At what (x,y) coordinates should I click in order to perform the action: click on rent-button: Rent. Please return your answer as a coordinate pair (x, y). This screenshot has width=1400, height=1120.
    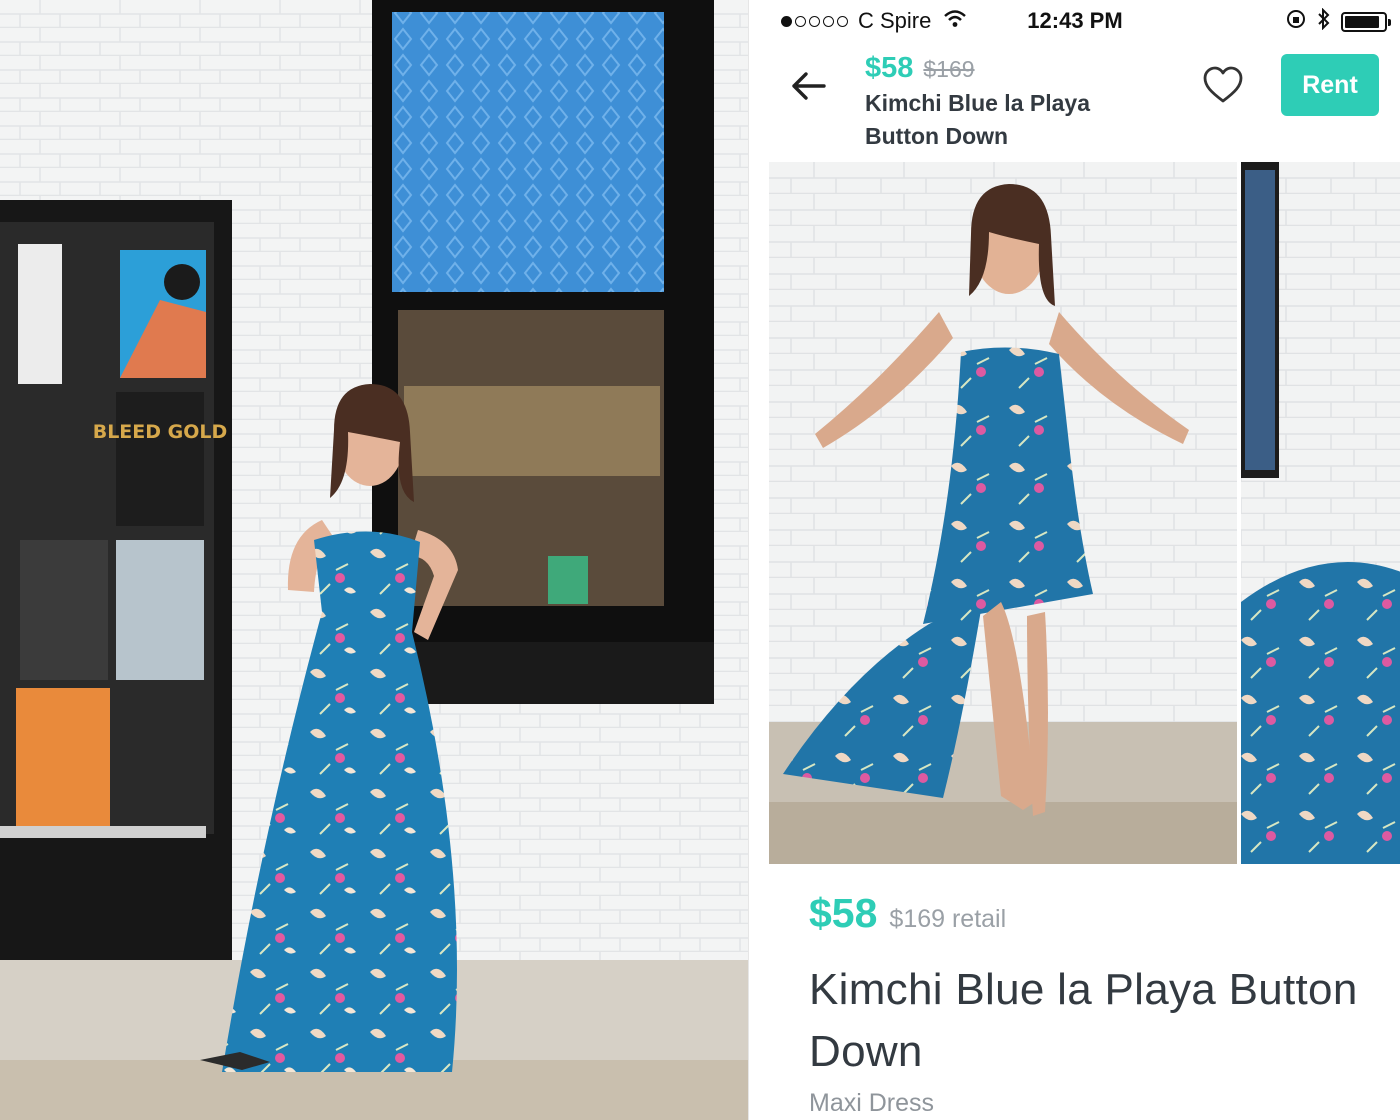
    Looking at the image, I should click on (1330, 85).